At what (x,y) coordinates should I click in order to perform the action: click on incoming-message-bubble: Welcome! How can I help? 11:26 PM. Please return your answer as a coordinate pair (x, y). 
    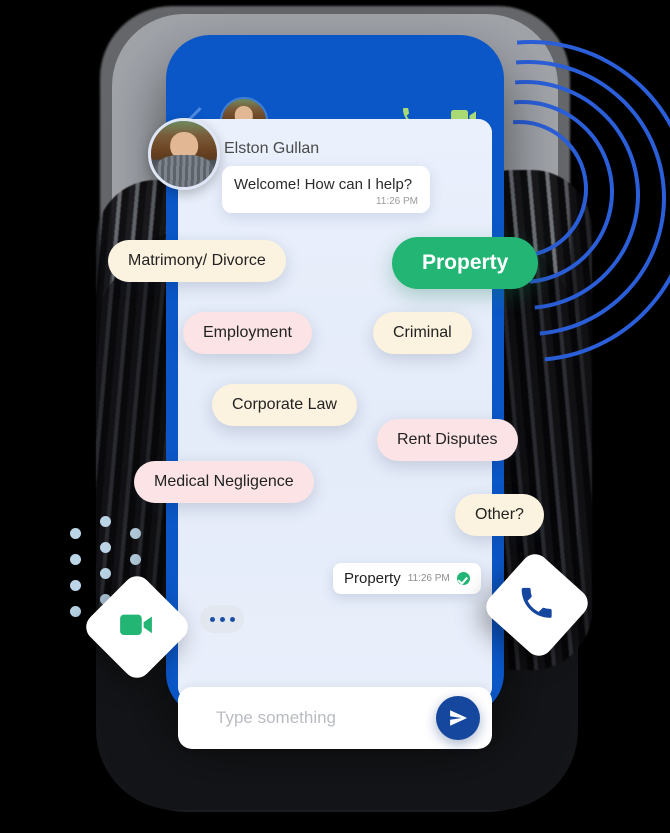
    Looking at the image, I should click on (326, 189).